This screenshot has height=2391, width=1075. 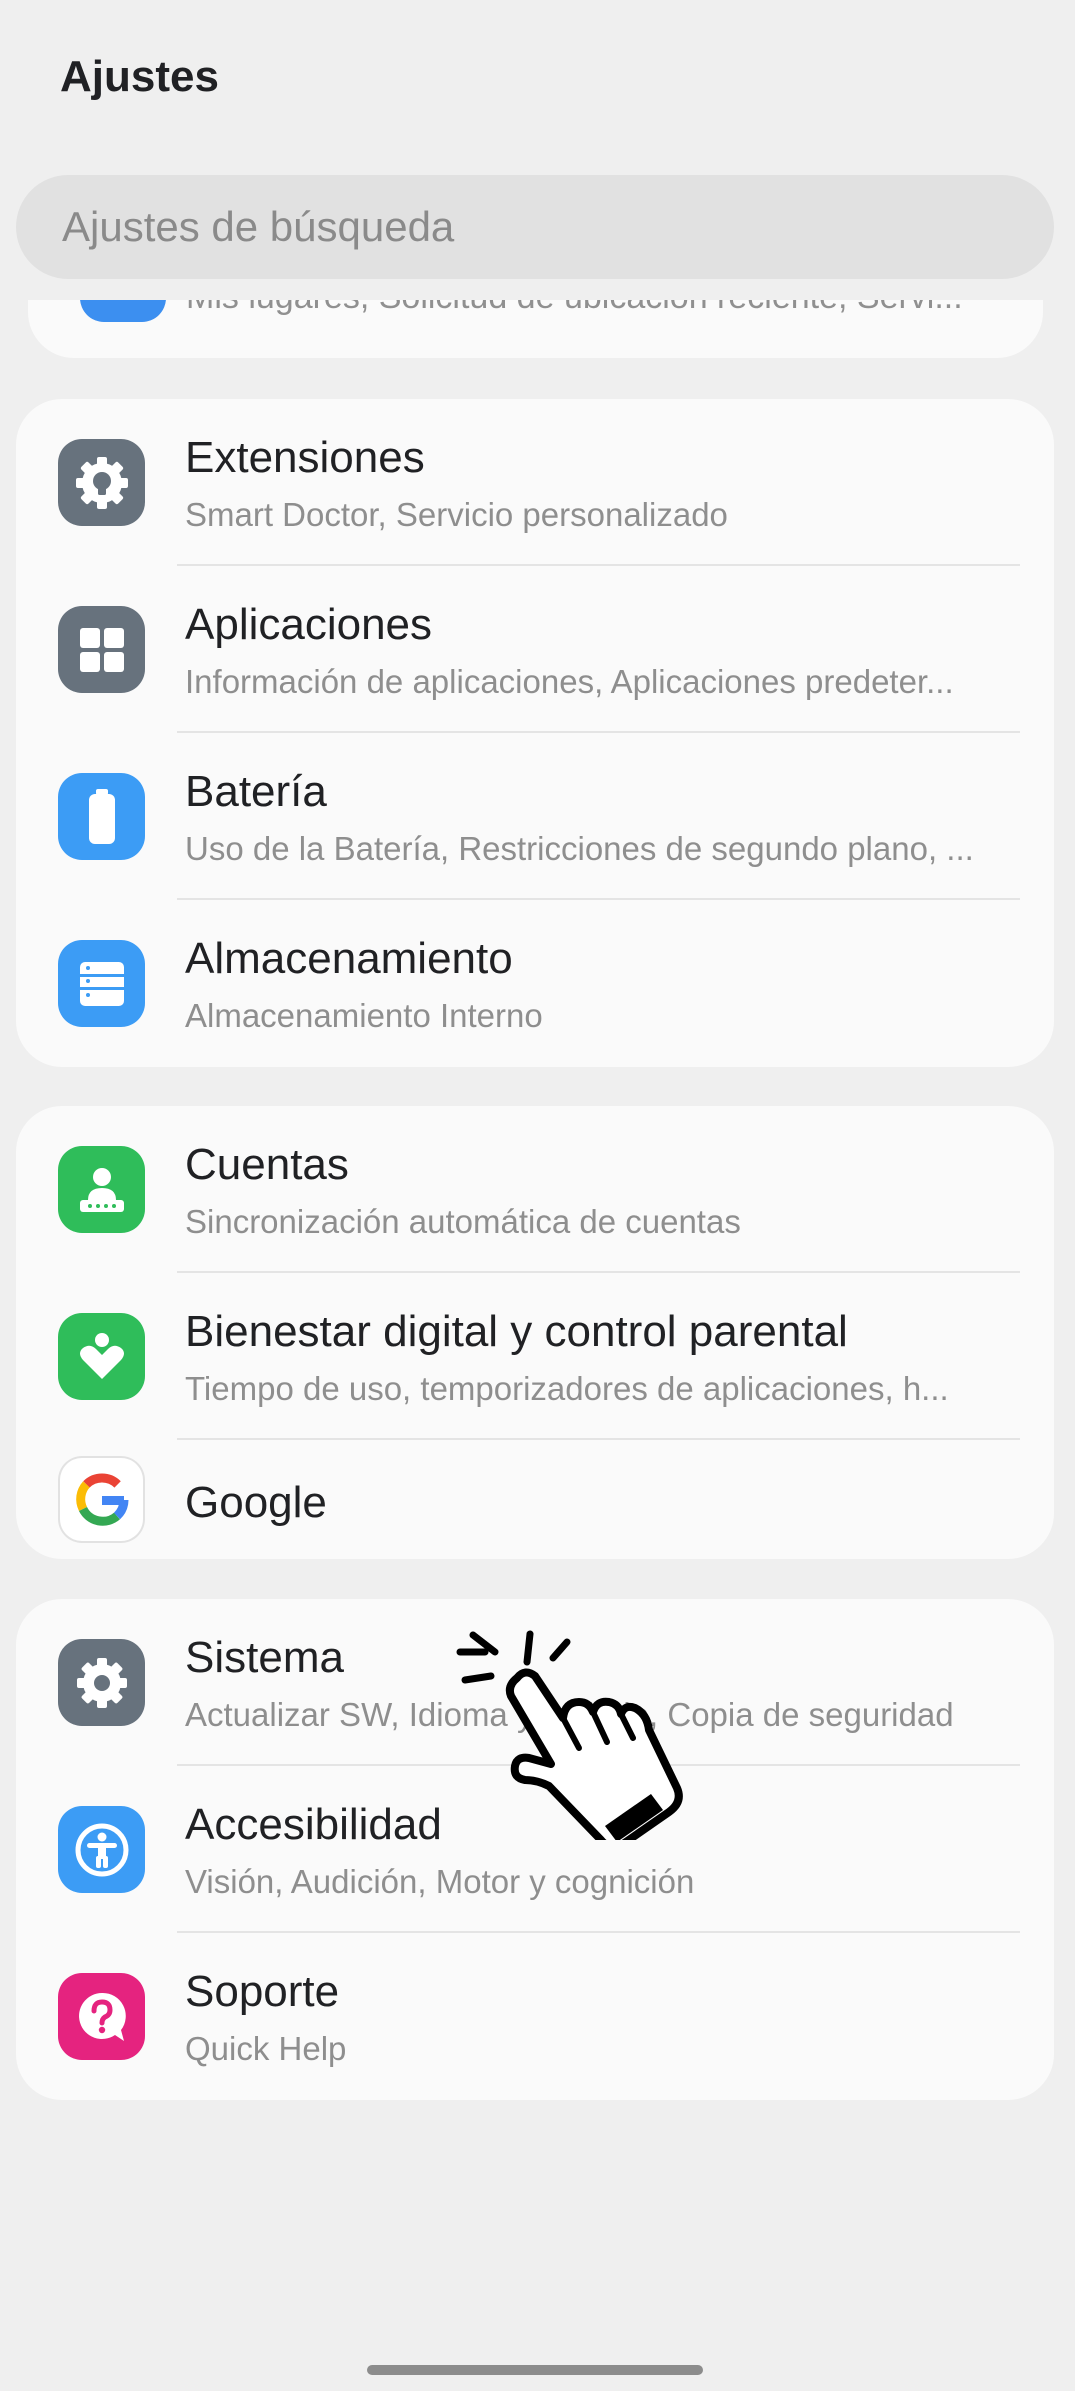 What do you see at coordinates (535, 1499) in the screenshot?
I see `settings-item-google: Google` at bounding box center [535, 1499].